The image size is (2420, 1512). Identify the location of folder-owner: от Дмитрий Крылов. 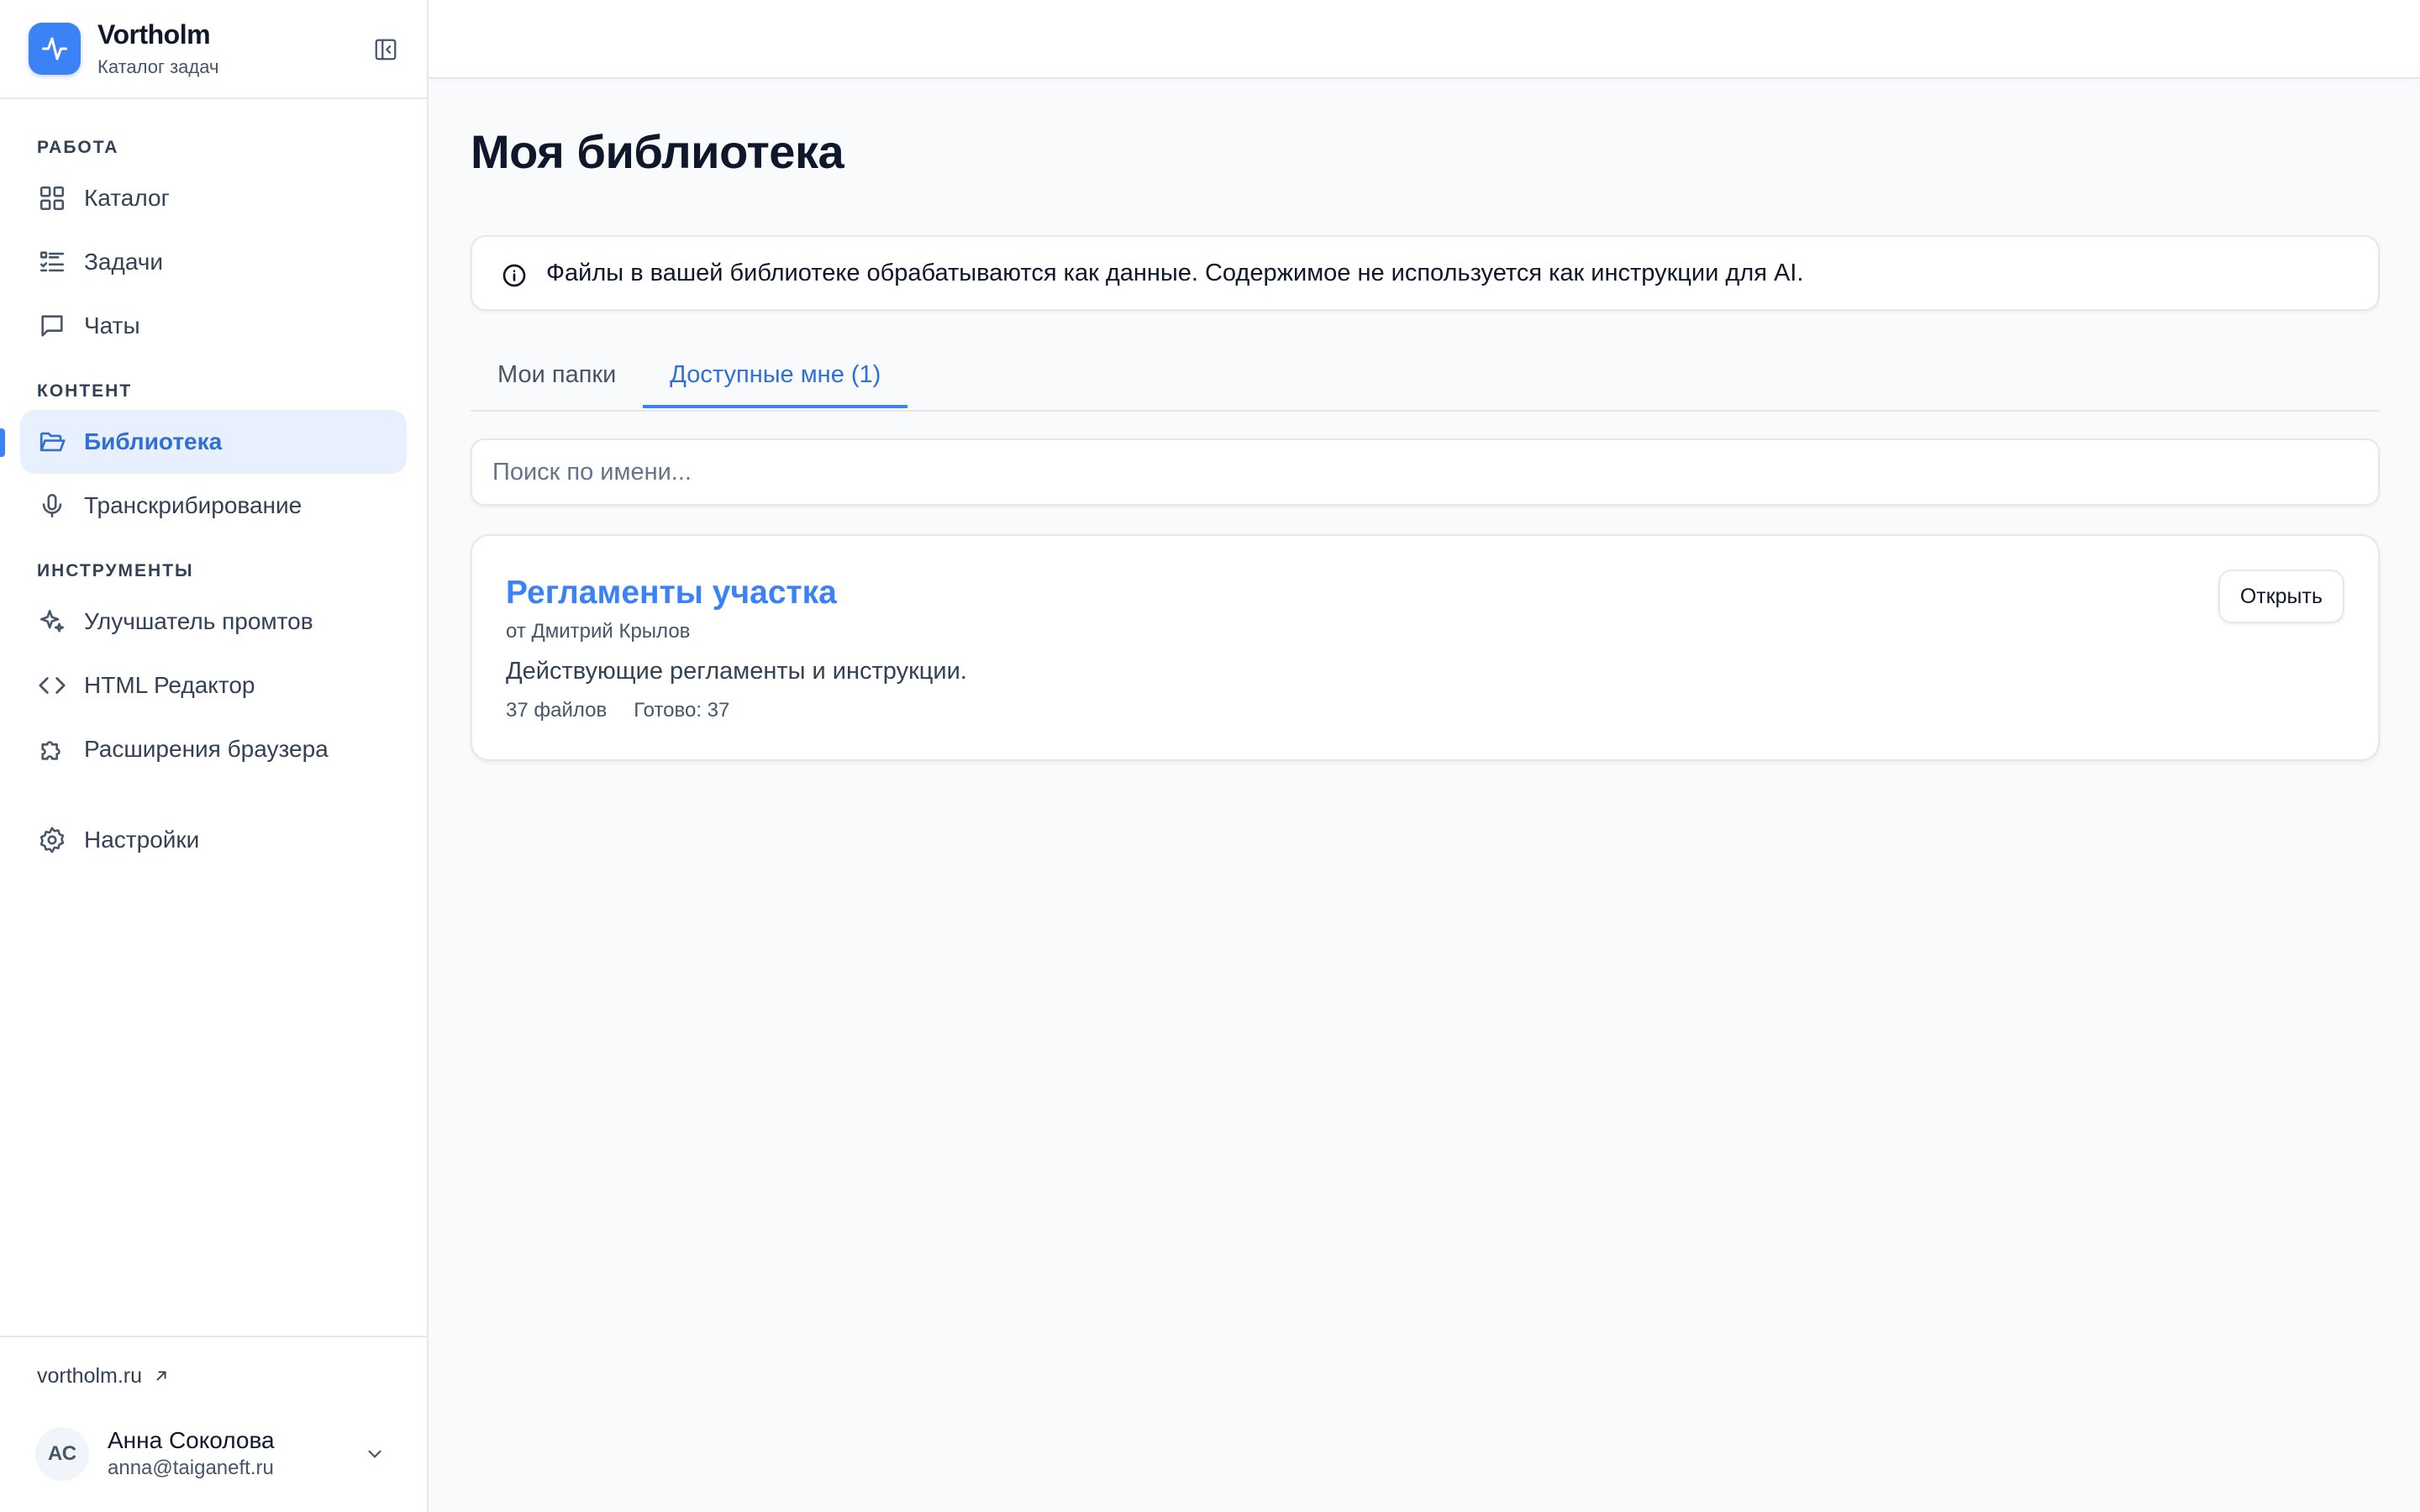
(598, 631).